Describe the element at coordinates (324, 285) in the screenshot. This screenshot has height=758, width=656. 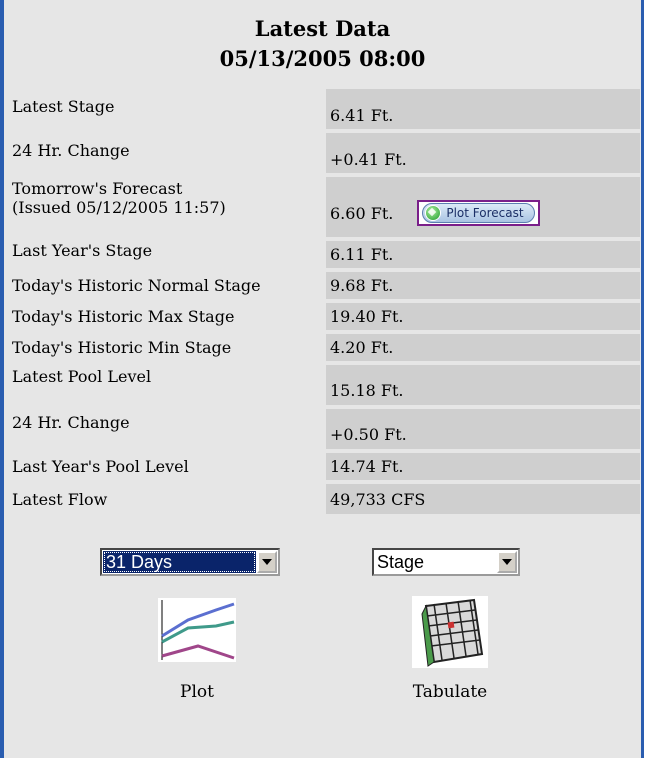
I see `table-row: Today's Historic Normal Stage 9.68 Ft.` at that location.